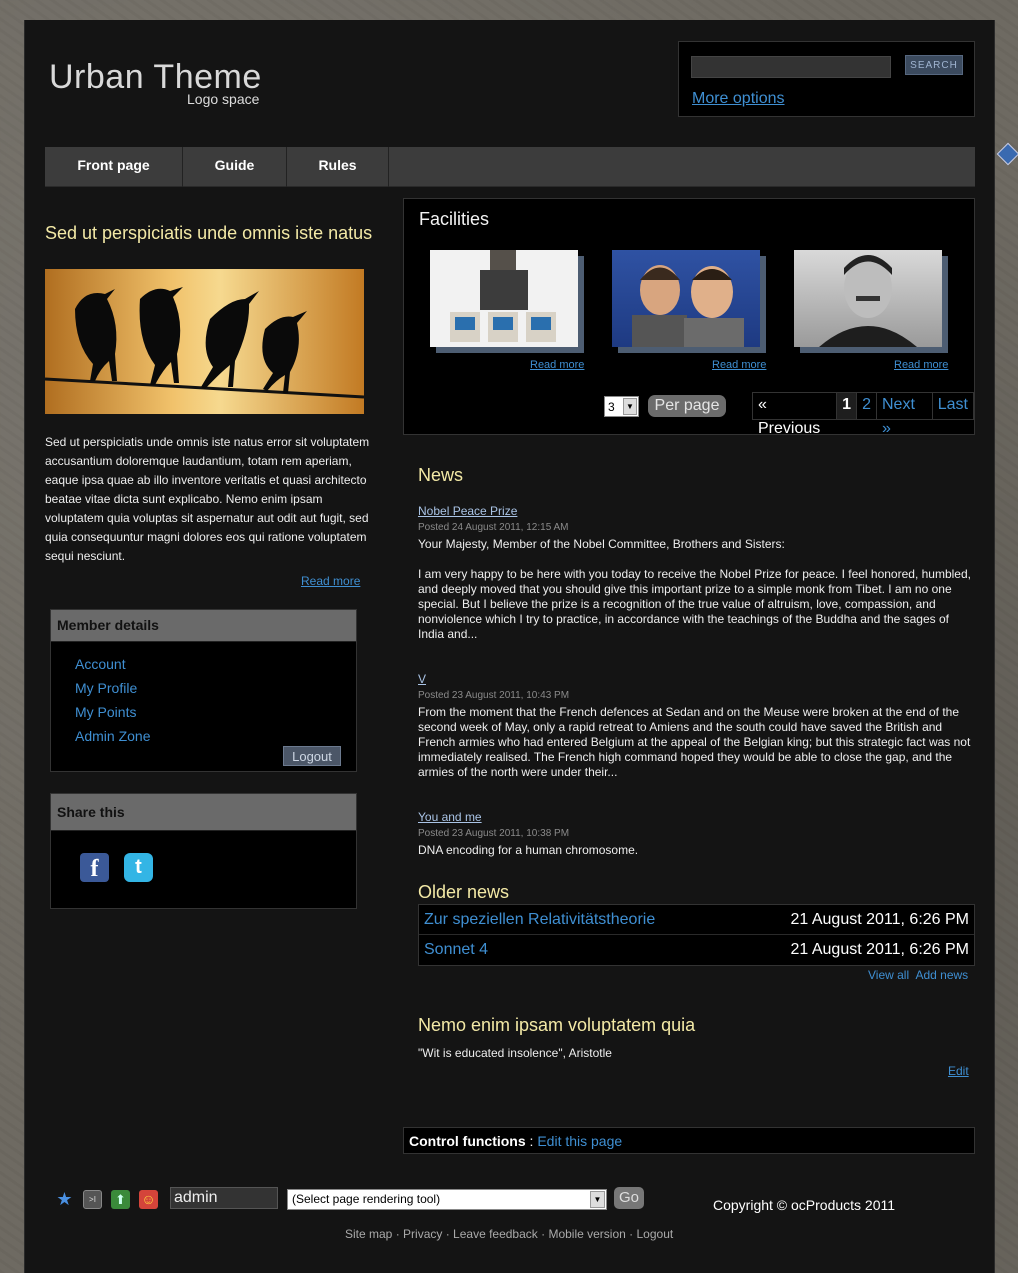 The height and width of the screenshot is (1273, 1018). I want to click on my-profile-link: My Profile, so click(106, 688).